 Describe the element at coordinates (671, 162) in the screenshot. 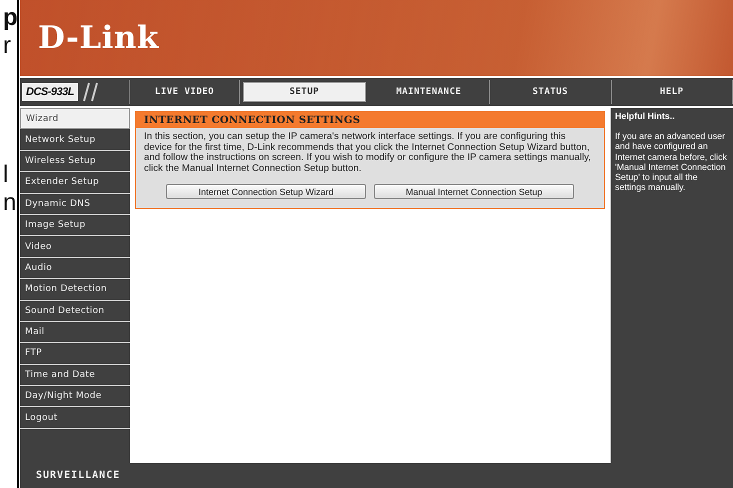

I see `hints-text: If you are an advanced user and have configured an Internet camera before, click 'Manual Internet Connection Setup' to input all the settings manually.` at that location.